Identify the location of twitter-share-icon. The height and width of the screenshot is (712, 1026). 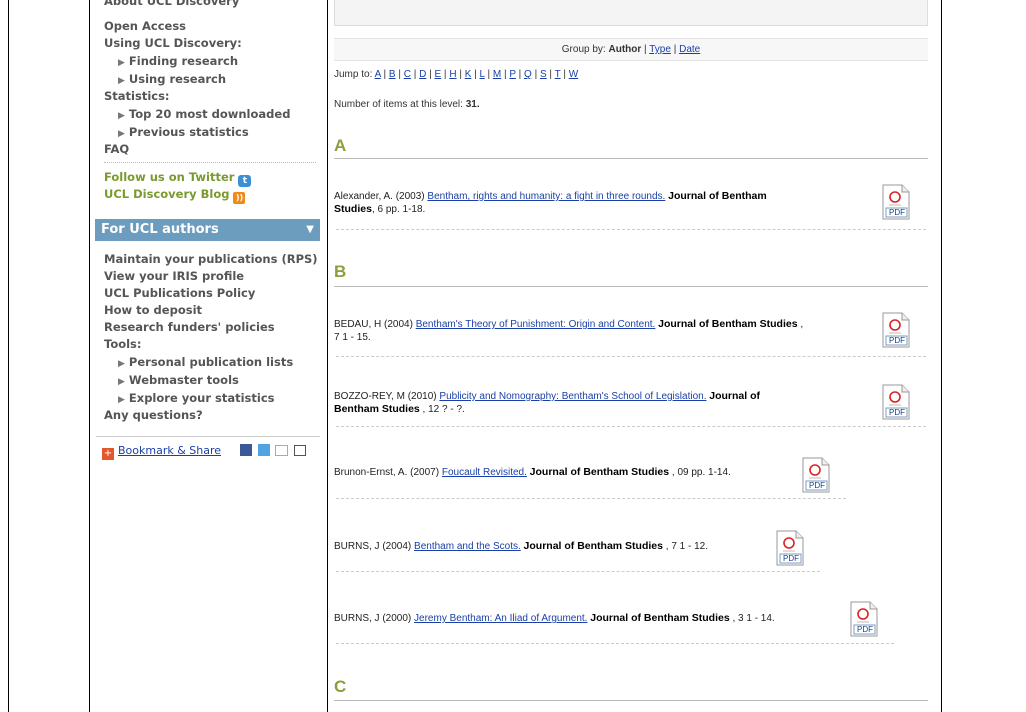
(263, 450).